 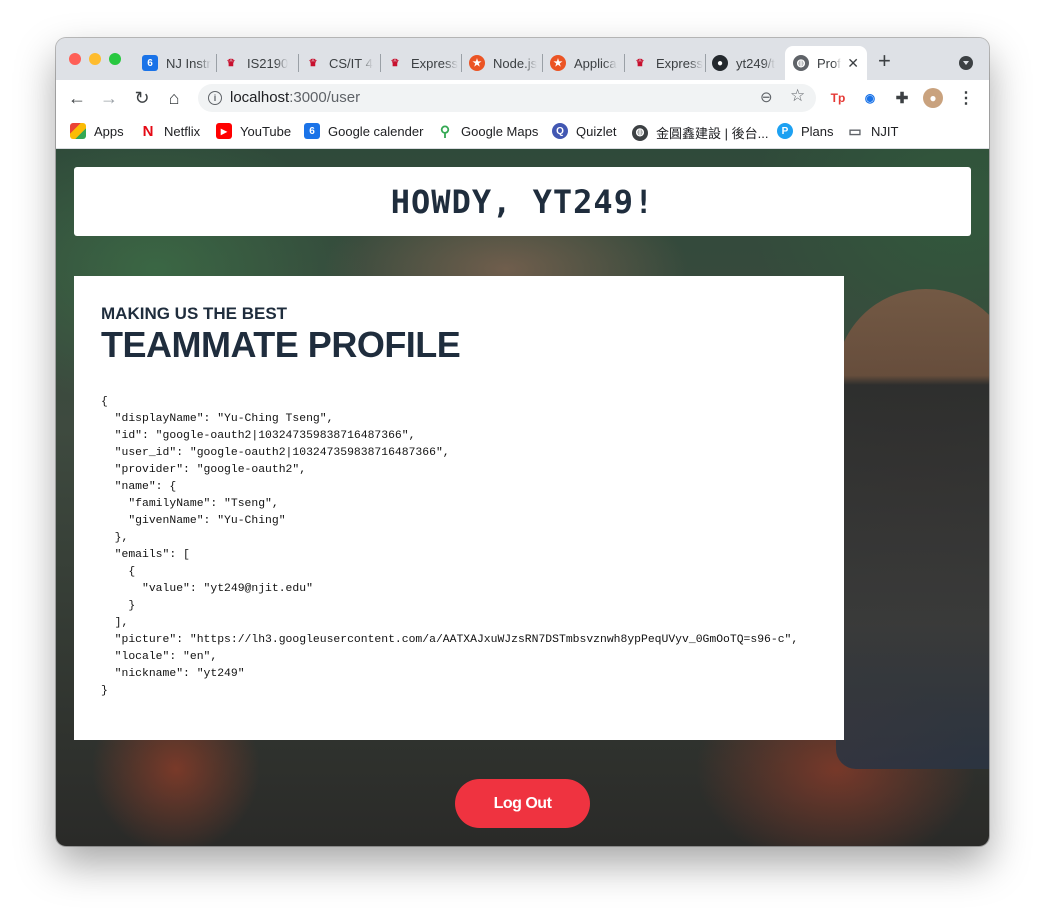 I want to click on tab-express-2: ♛ Express, so click(x=668, y=63).